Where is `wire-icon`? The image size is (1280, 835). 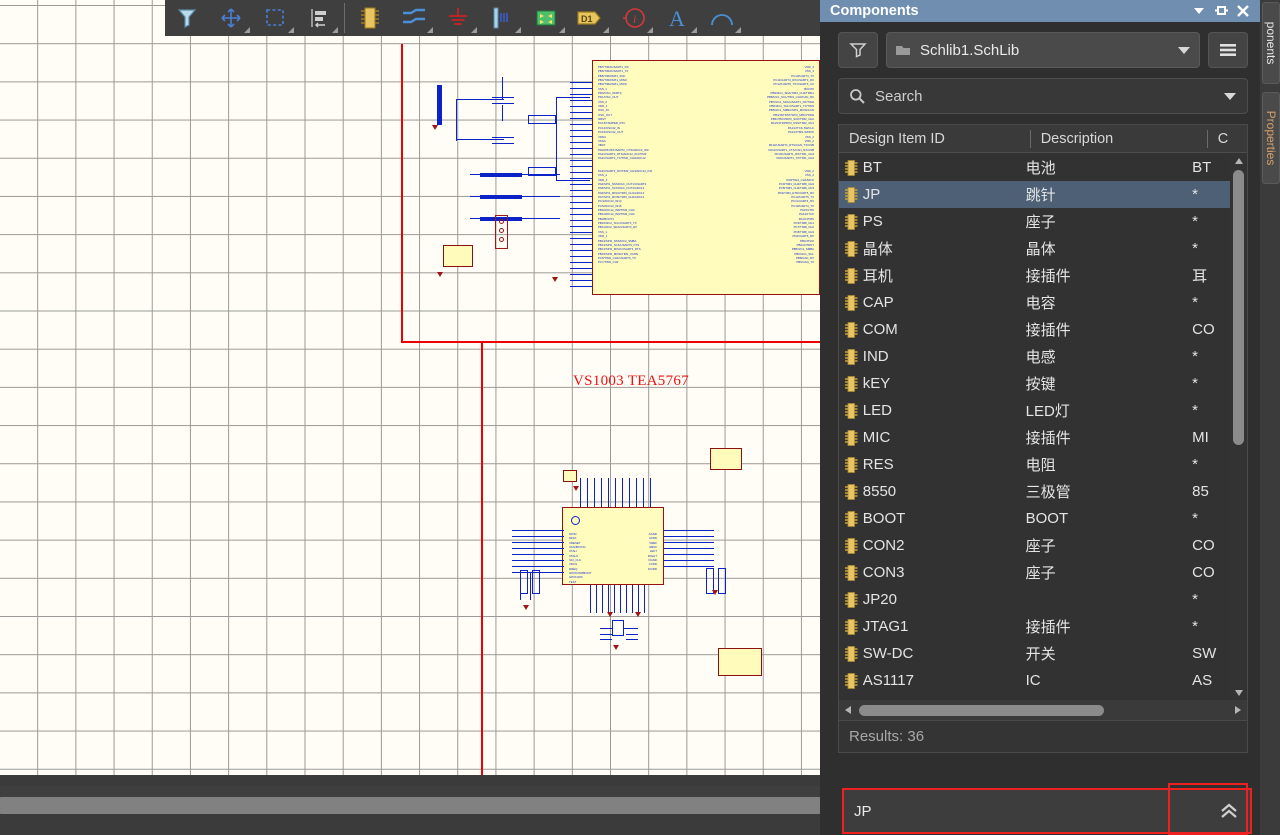 wire-icon is located at coordinates (414, 16).